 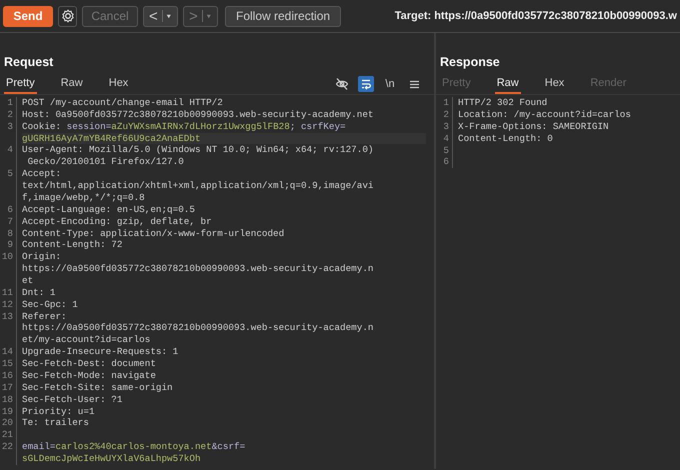 I want to click on code-line: POST /my-account/change-email HTTP/2, so click(x=123, y=103).